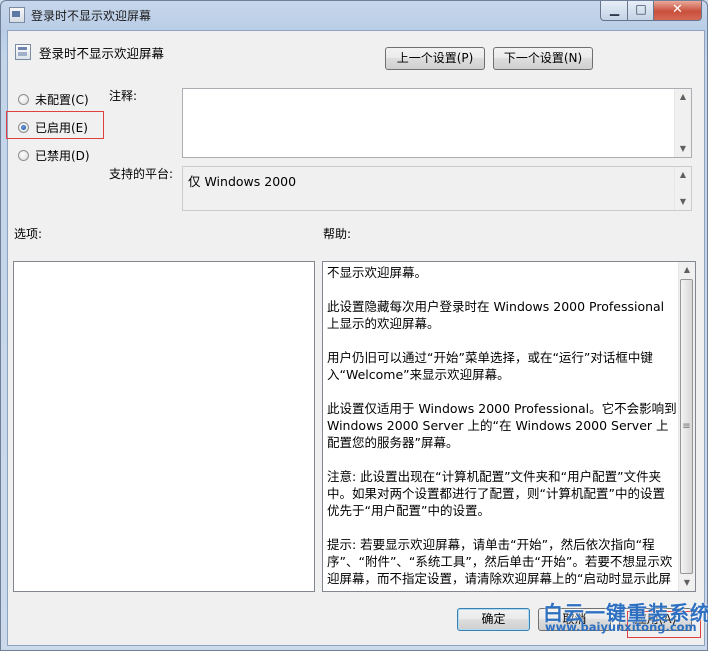 This screenshot has height=651, width=708. Describe the element at coordinates (337, 234) in the screenshot. I see `help-label: 帮助:` at that location.